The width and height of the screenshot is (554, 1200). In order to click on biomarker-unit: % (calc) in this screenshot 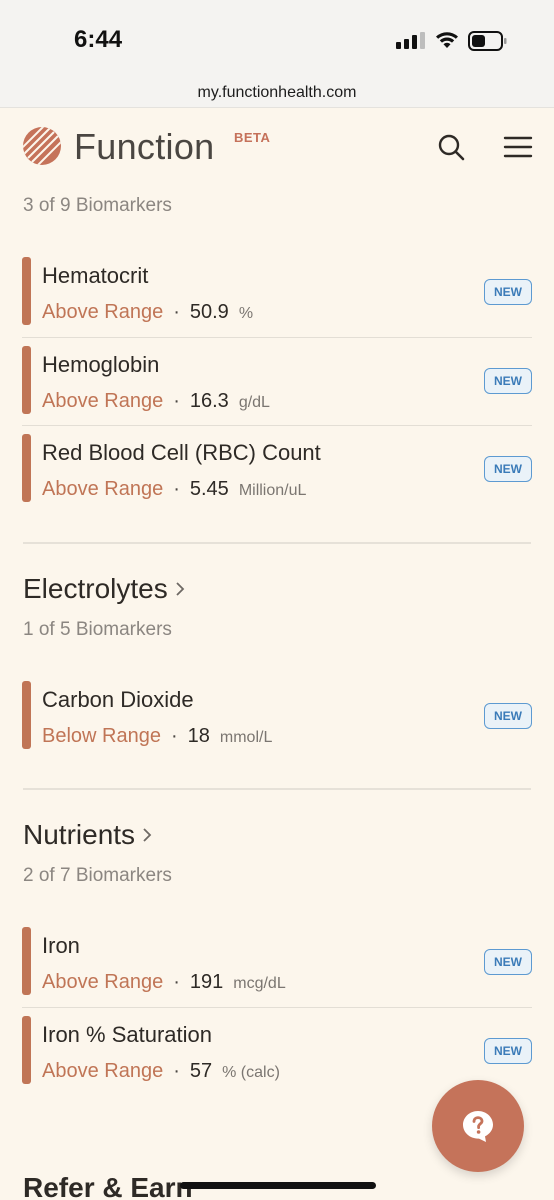, I will do `click(251, 1072)`.